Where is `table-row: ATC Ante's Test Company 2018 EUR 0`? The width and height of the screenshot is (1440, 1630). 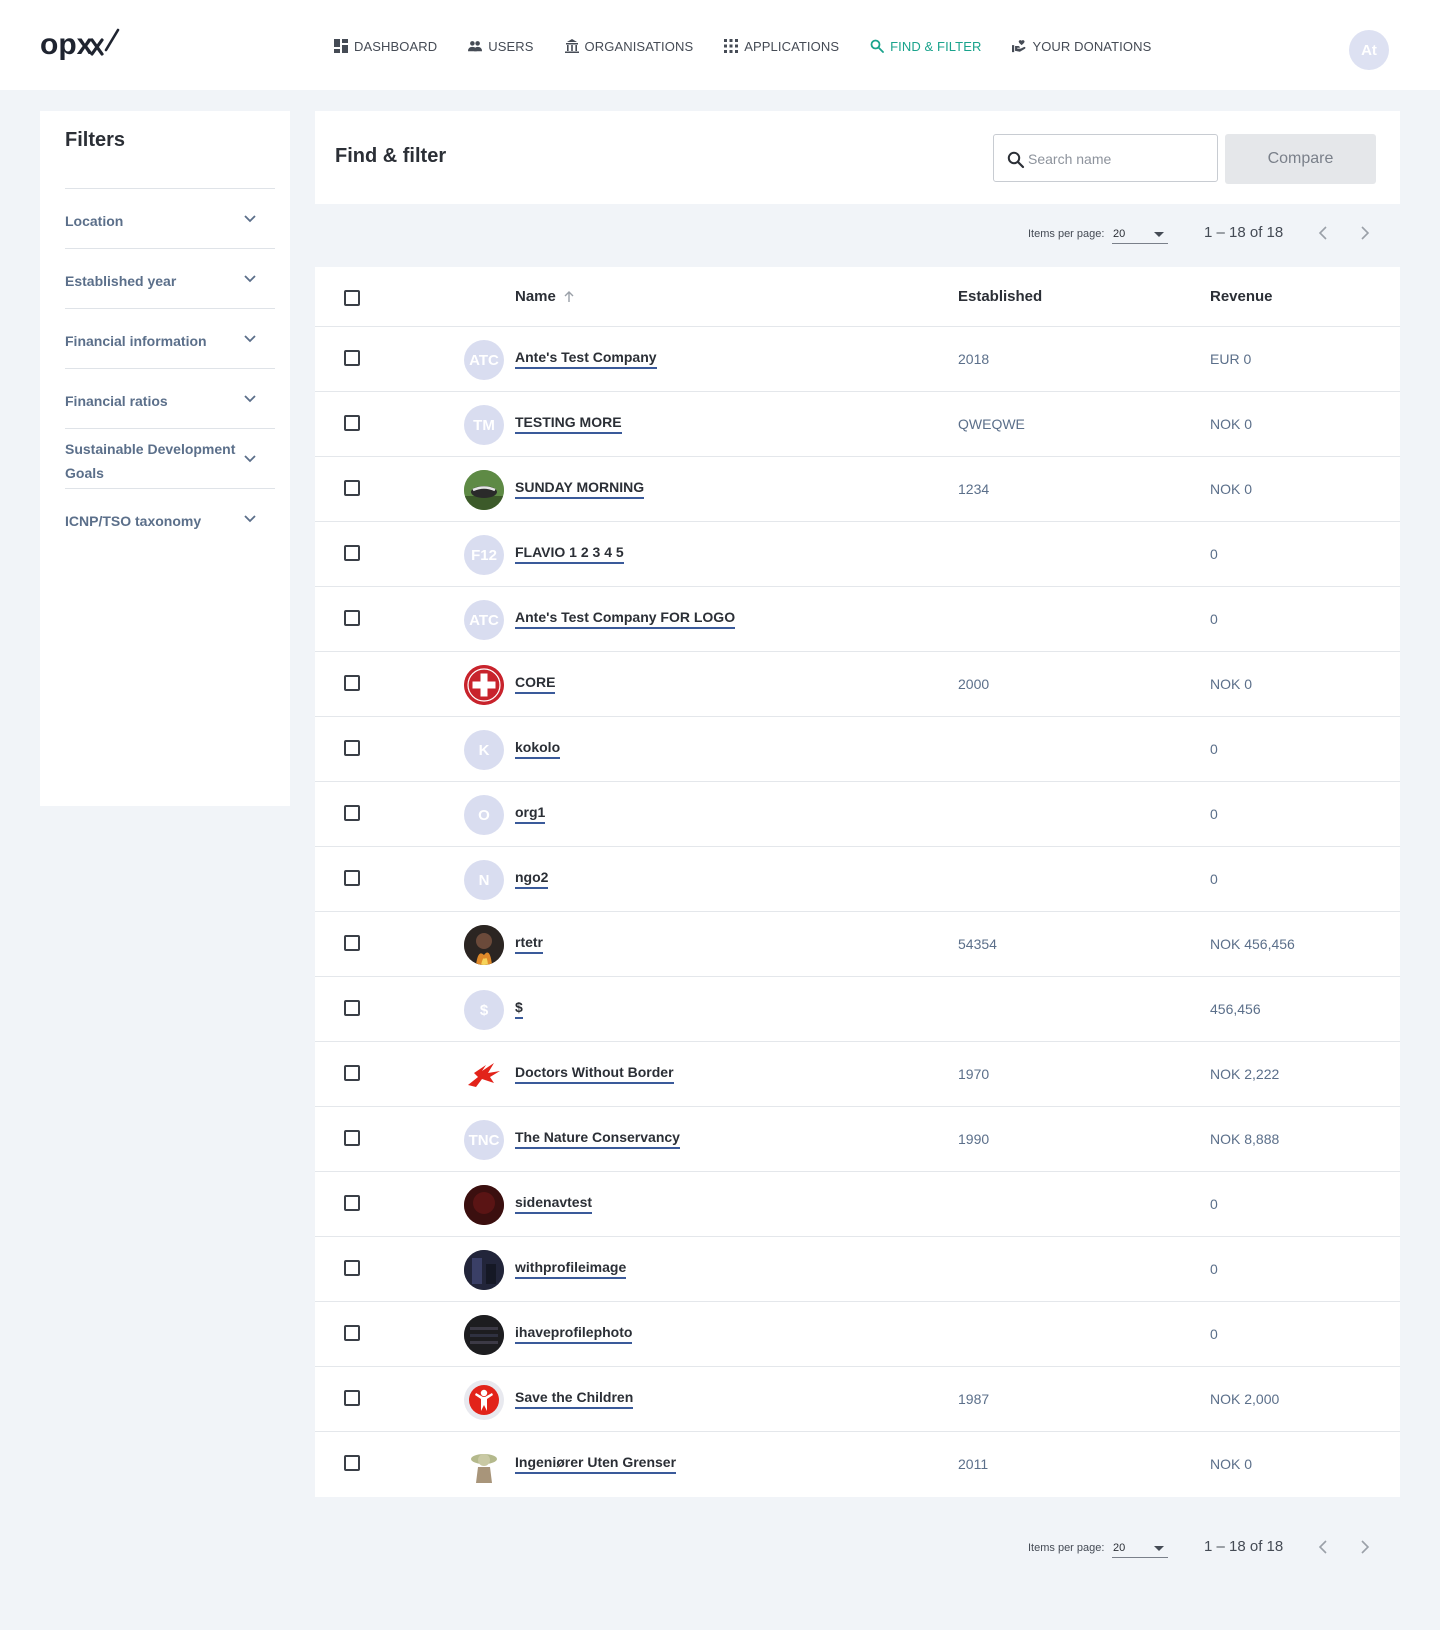
table-row: ATC Ante's Test Company 2018 EUR 0 is located at coordinates (857, 359).